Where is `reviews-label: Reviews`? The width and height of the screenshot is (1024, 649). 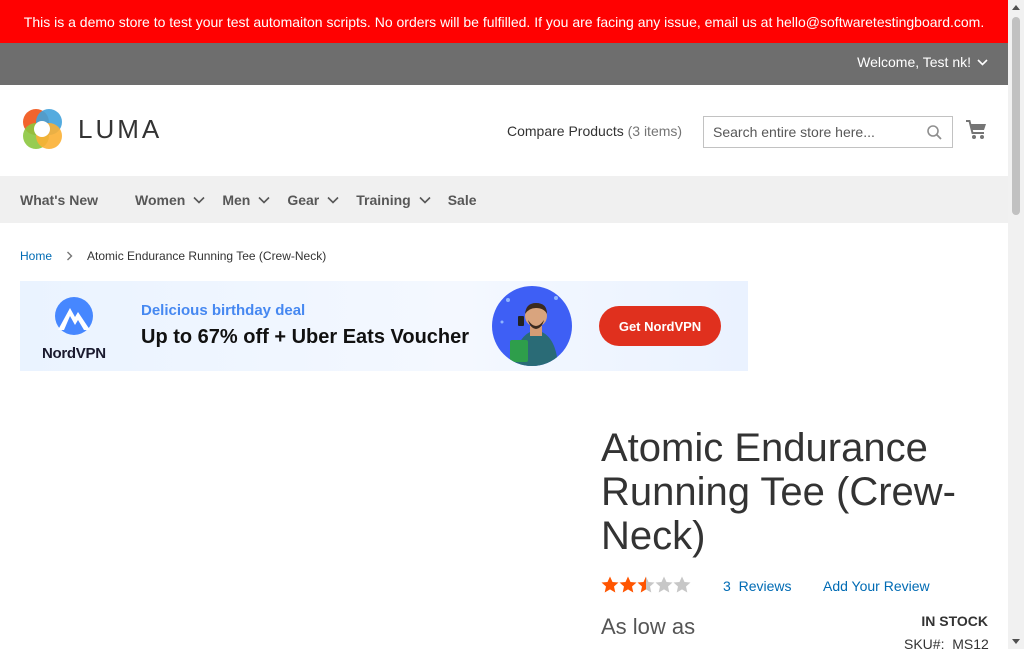
reviews-label: Reviews is located at coordinates (765, 586).